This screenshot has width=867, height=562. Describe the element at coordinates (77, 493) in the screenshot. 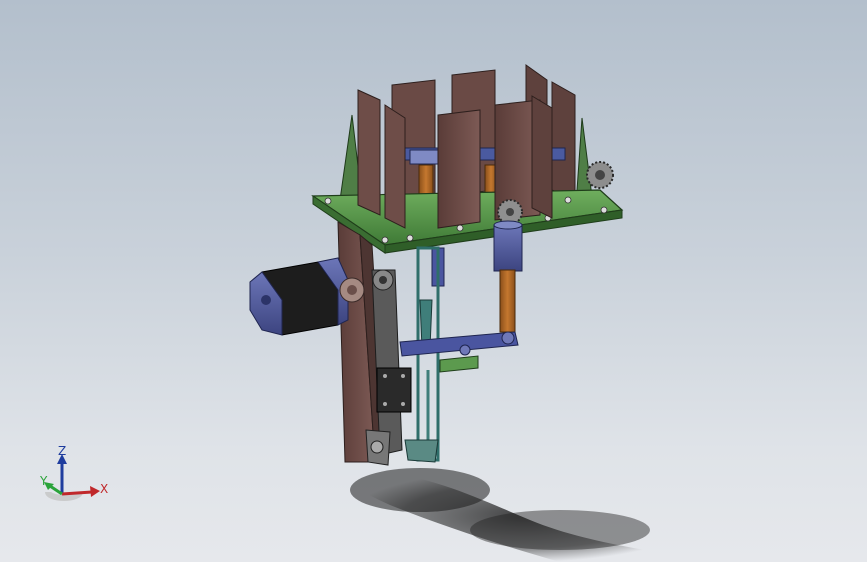

I see `x-axis-line` at that location.